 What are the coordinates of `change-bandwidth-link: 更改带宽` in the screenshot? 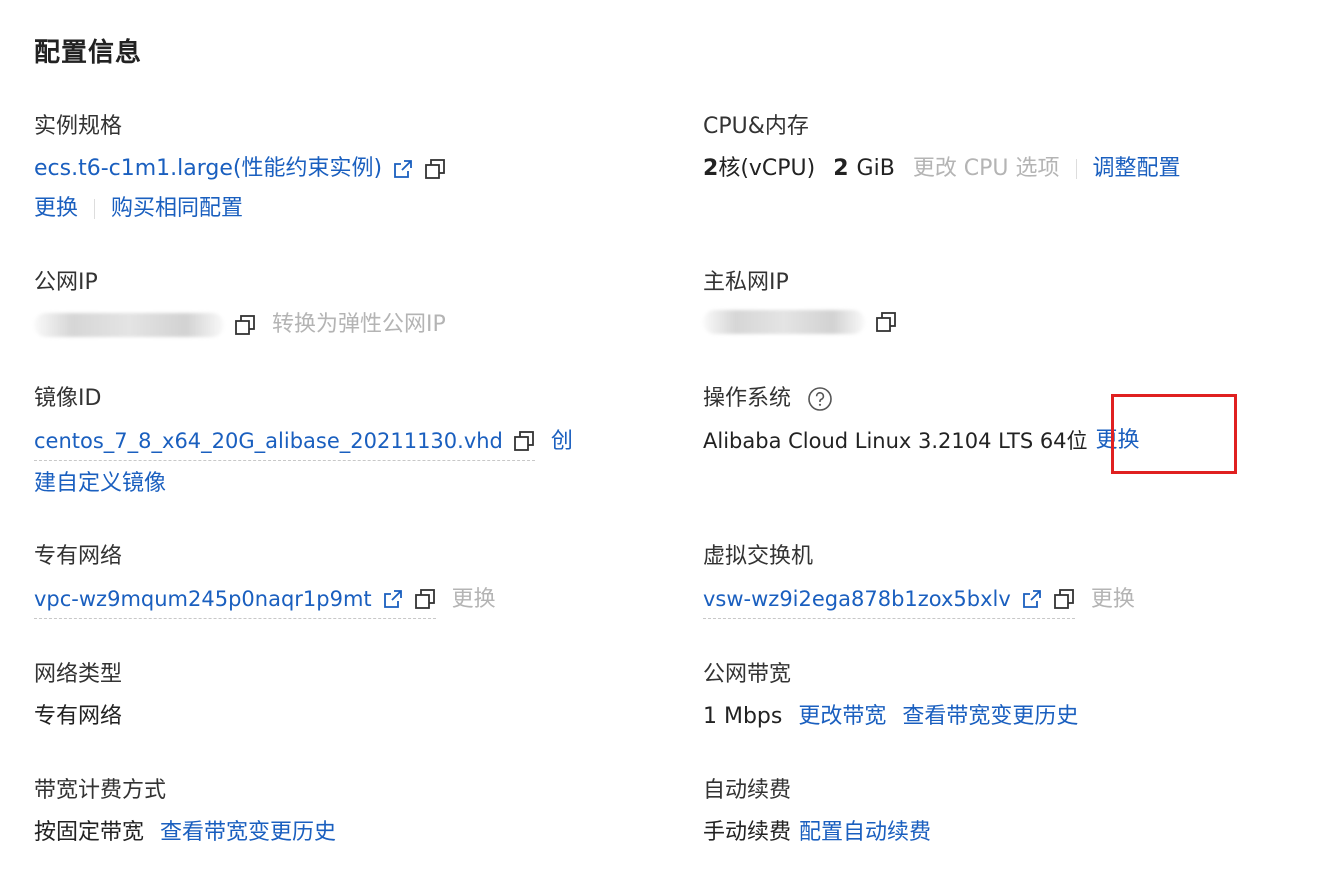 It's located at (842, 717).